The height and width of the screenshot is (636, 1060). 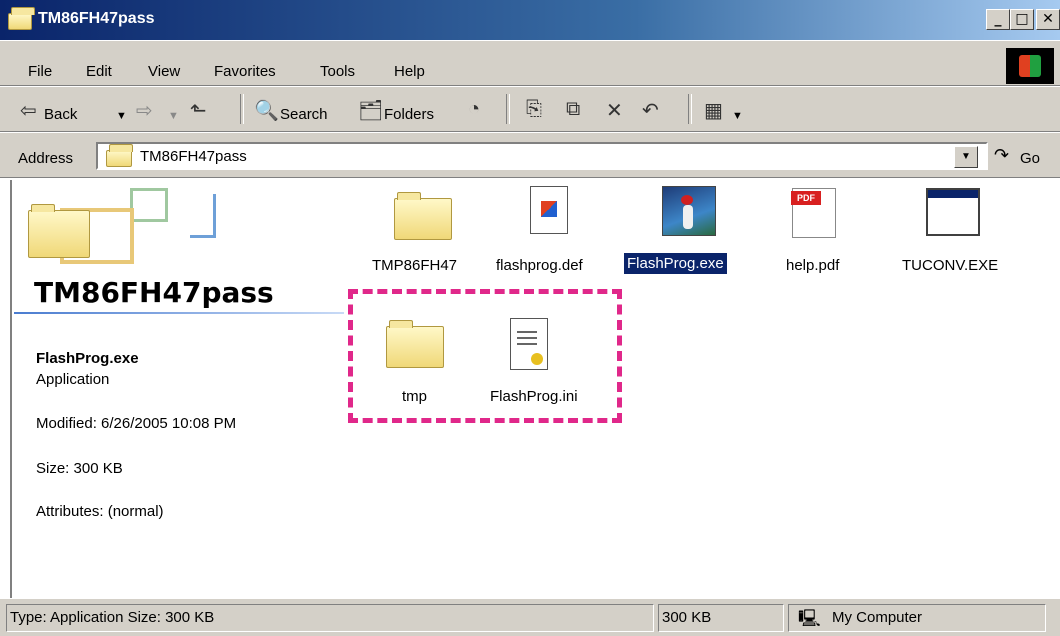 I want to click on go-button: Go, so click(x=1030, y=158).